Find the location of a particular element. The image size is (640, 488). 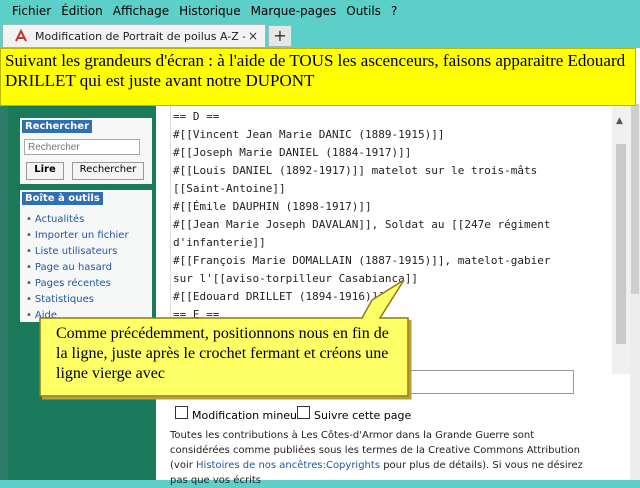

callout-bubble is located at coordinates (225, 339).